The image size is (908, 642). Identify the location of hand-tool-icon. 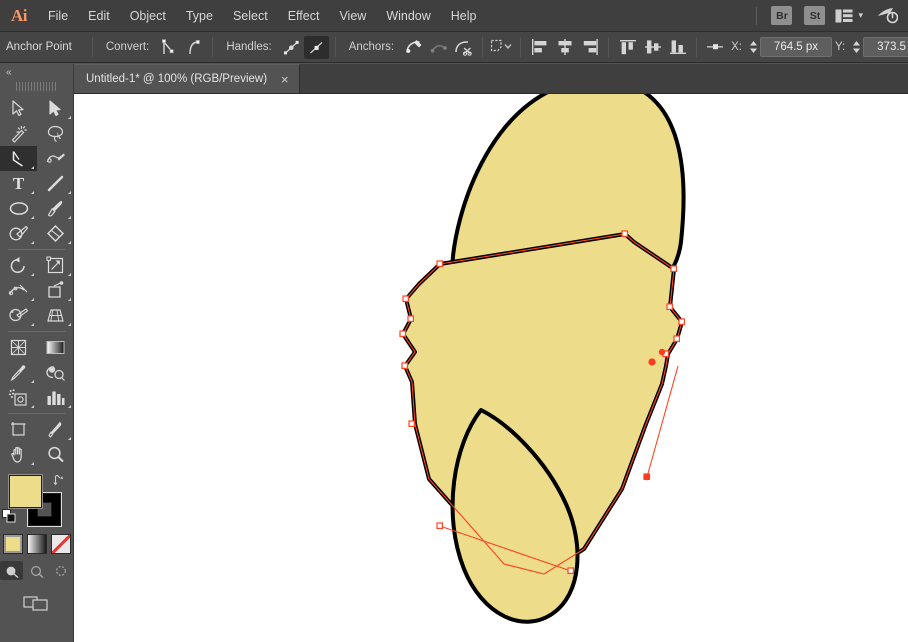
(16, 454).